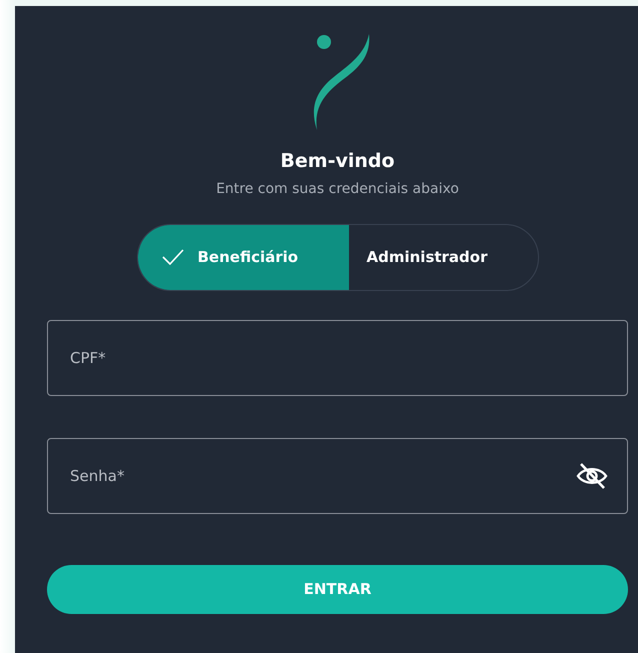 This screenshot has width=638, height=653. Describe the element at coordinates (427, 257) in the screenshot. I see `role-tab: Administrador` at that location.